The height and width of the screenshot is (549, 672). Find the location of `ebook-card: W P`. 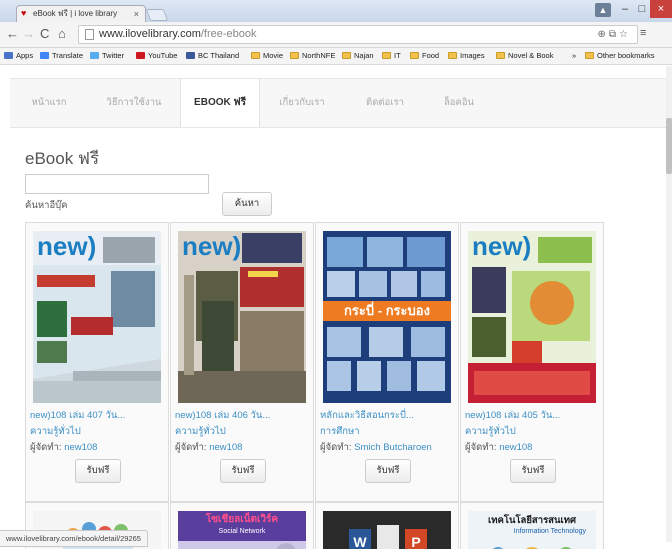

ebook-card: W P is located at coordinates (387, 525).